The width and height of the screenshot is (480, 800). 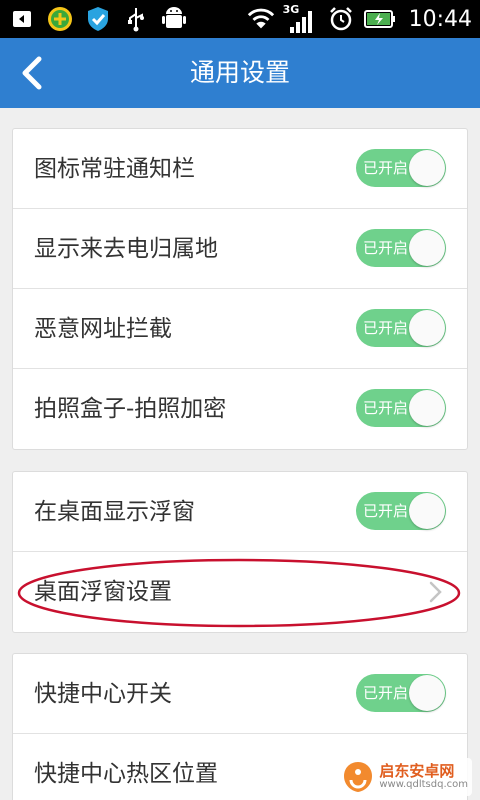 I want to click on battery-charging-icon, so click(x=380, y=19).